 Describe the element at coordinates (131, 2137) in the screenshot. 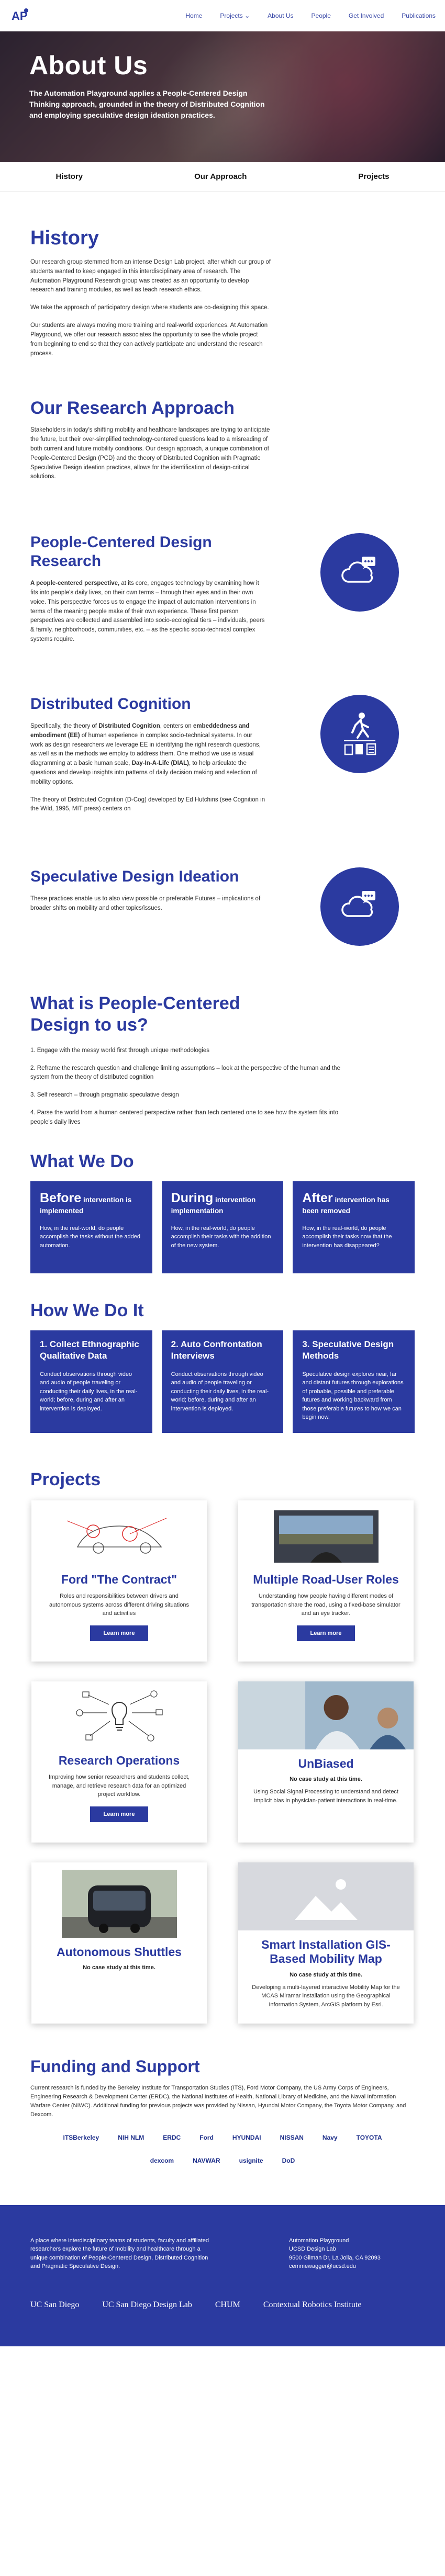

I see `nih-nlm-logo: NIH NLM` at that location.